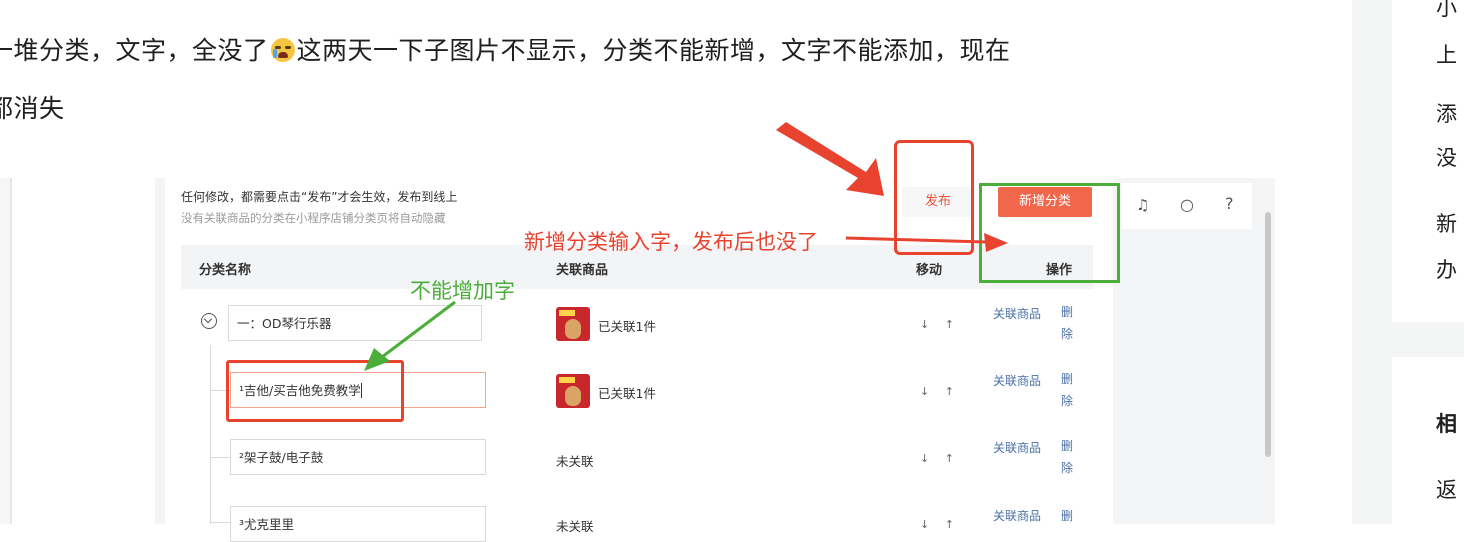 The width and height of the screenshot is (1464, 542). I want to click on sidebar-text: 没, so click(1446, 158).